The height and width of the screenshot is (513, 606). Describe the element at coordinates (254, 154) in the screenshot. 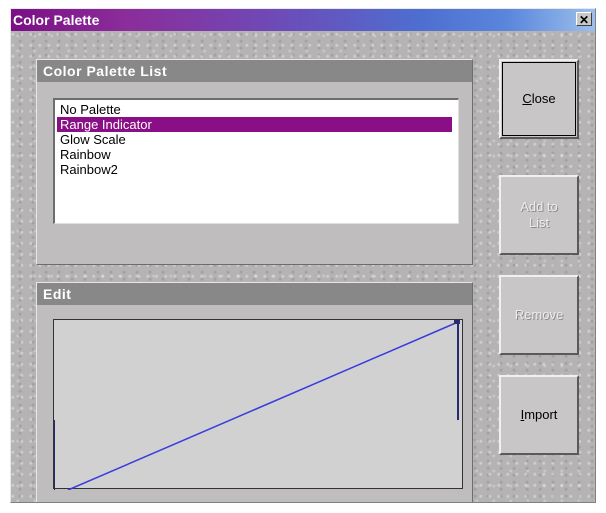

I see `list-item: Rainbow` at that location.